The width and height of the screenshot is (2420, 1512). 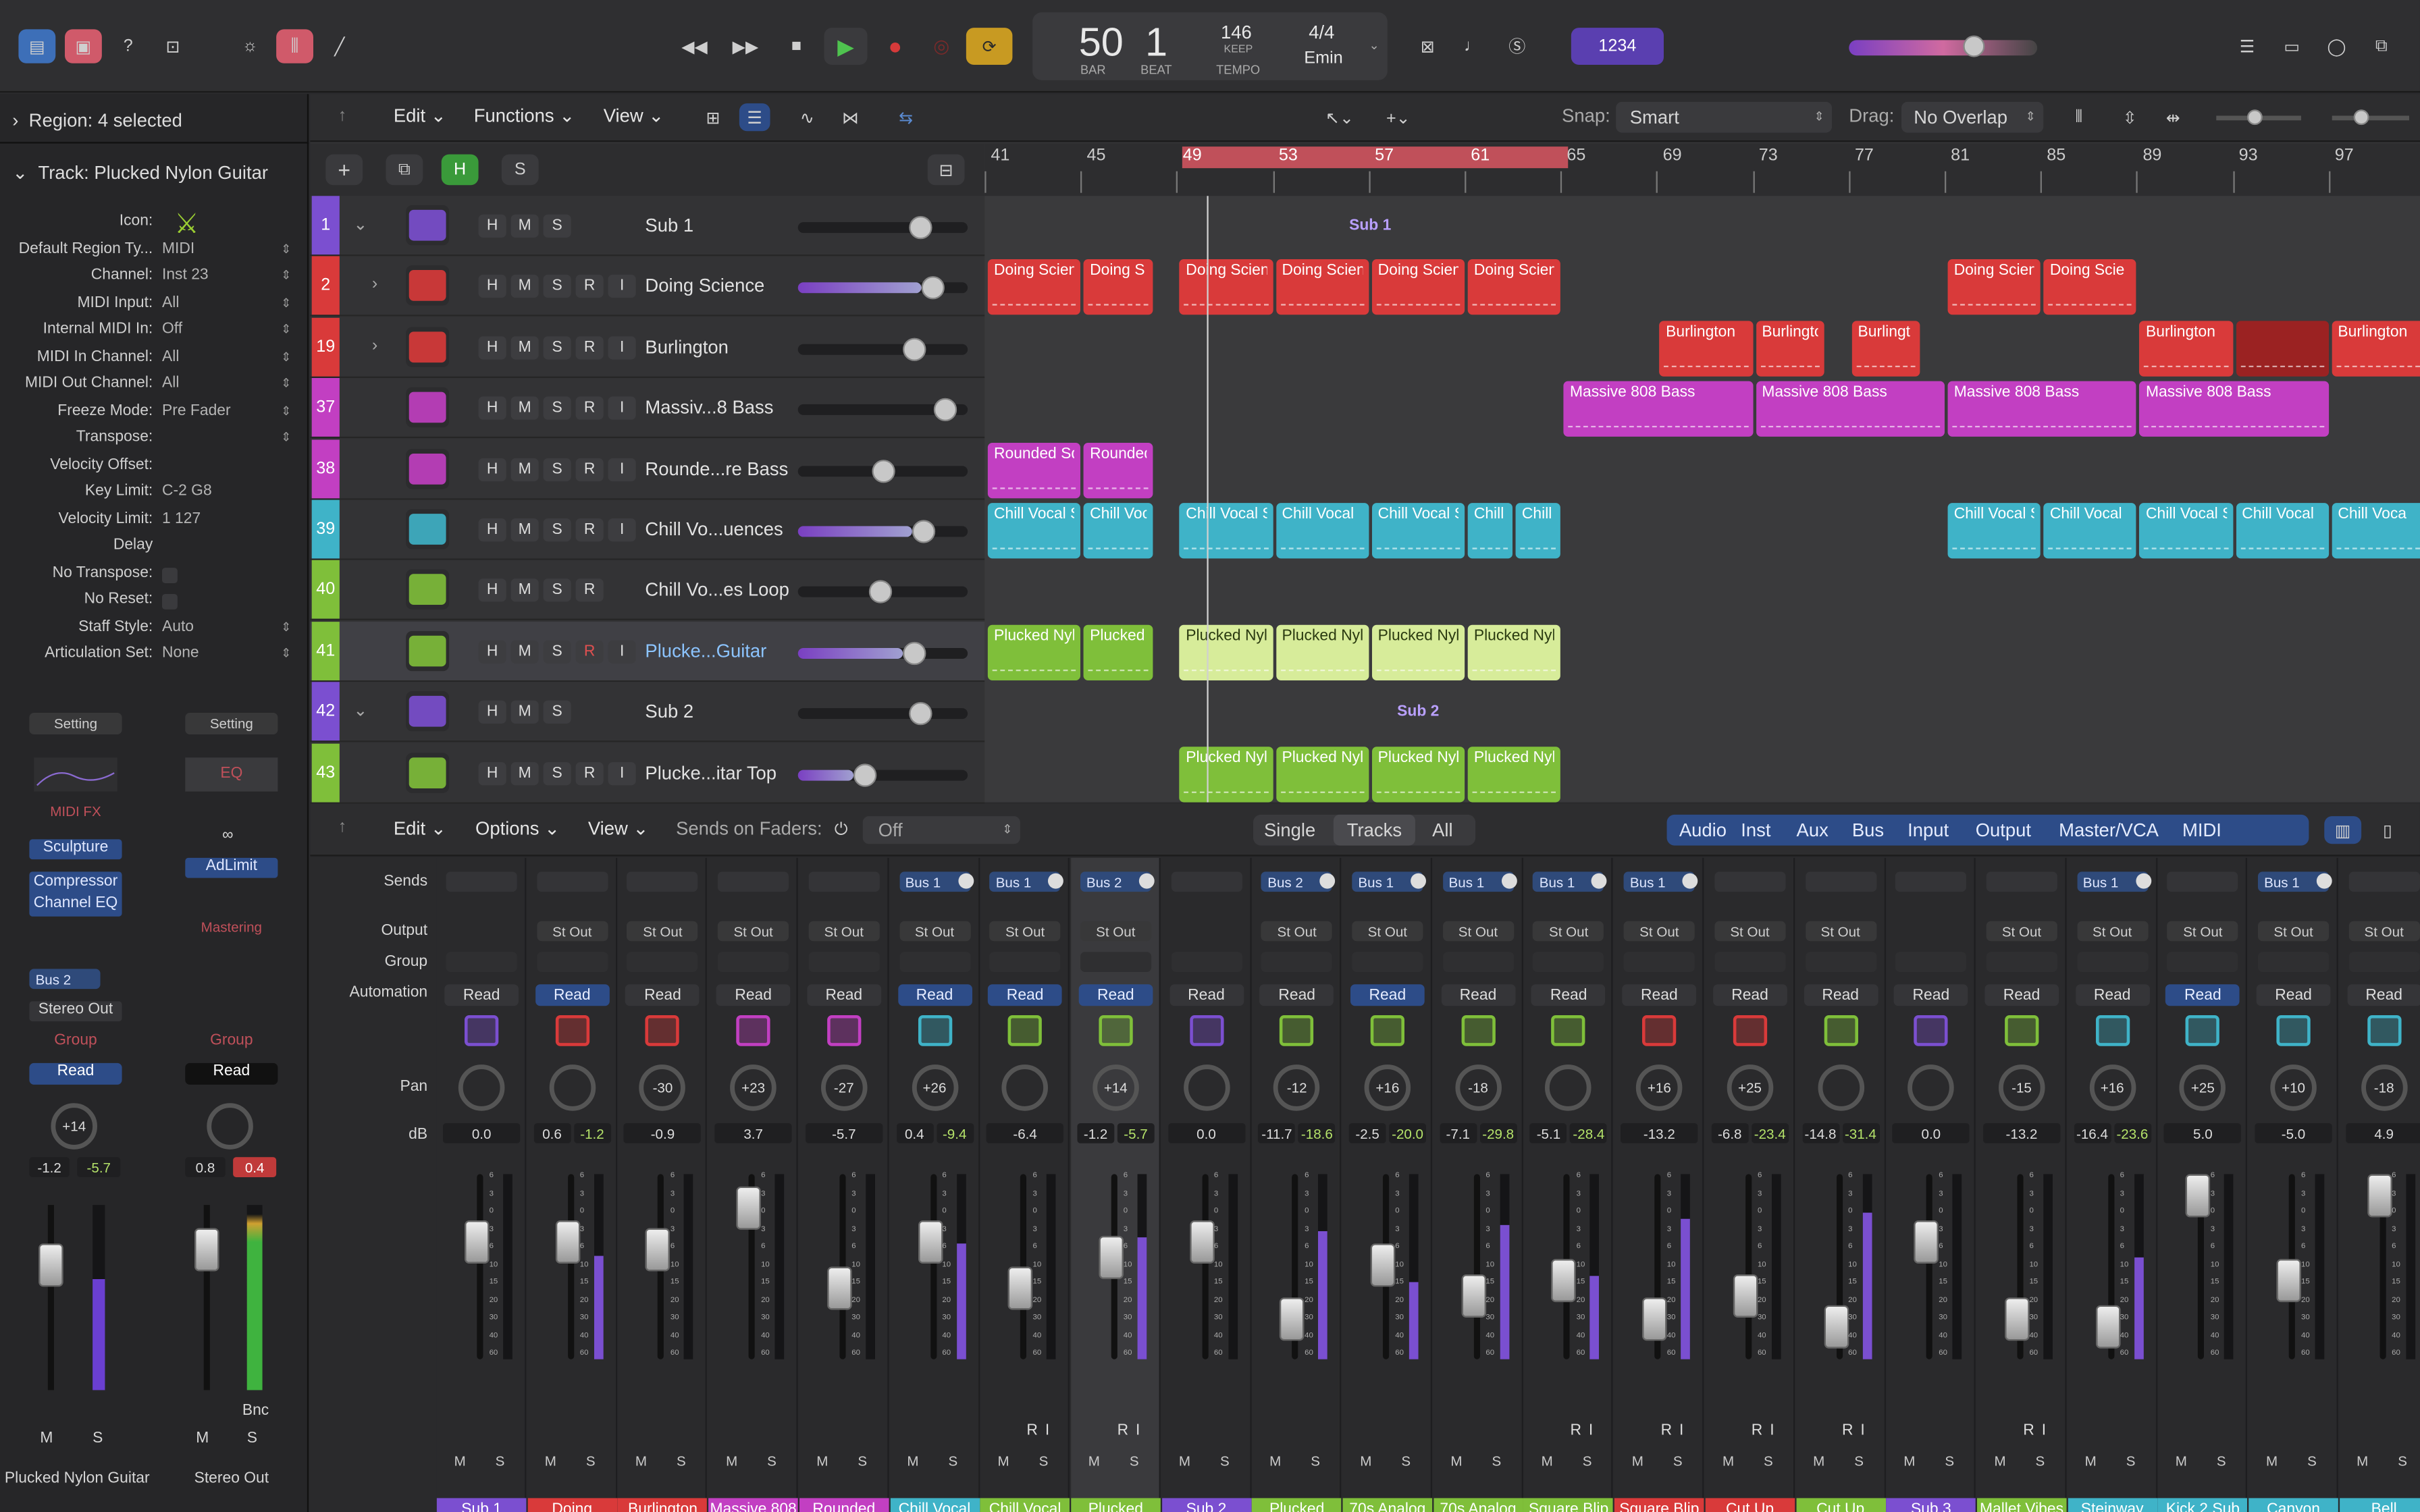 I want to click on piano-icon, so click(x=2112, y=1030).